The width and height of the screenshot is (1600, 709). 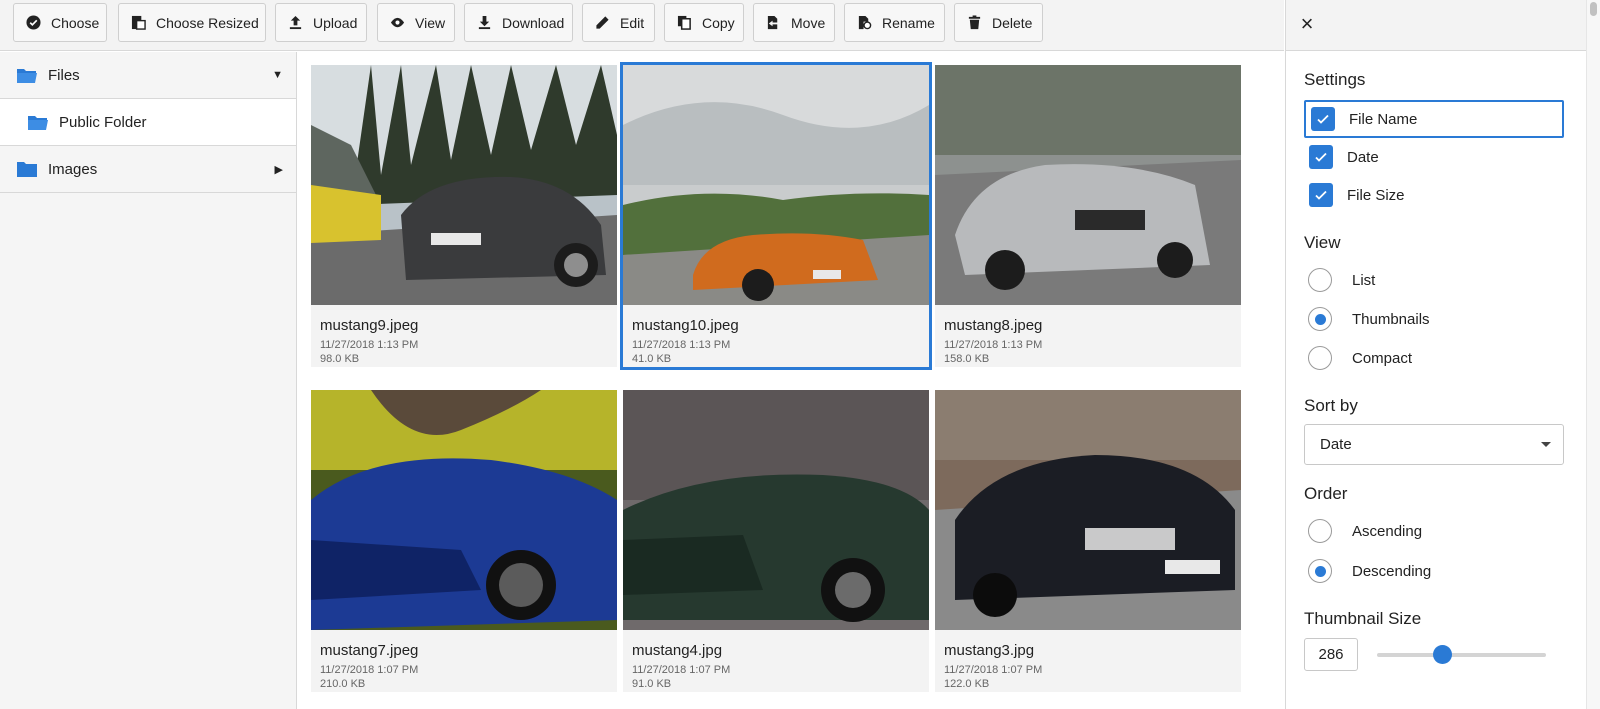 What do you see at coordinates (1593, 354) in the screenshot?
I see `scrollbar` at bounding box center [1593, 354].